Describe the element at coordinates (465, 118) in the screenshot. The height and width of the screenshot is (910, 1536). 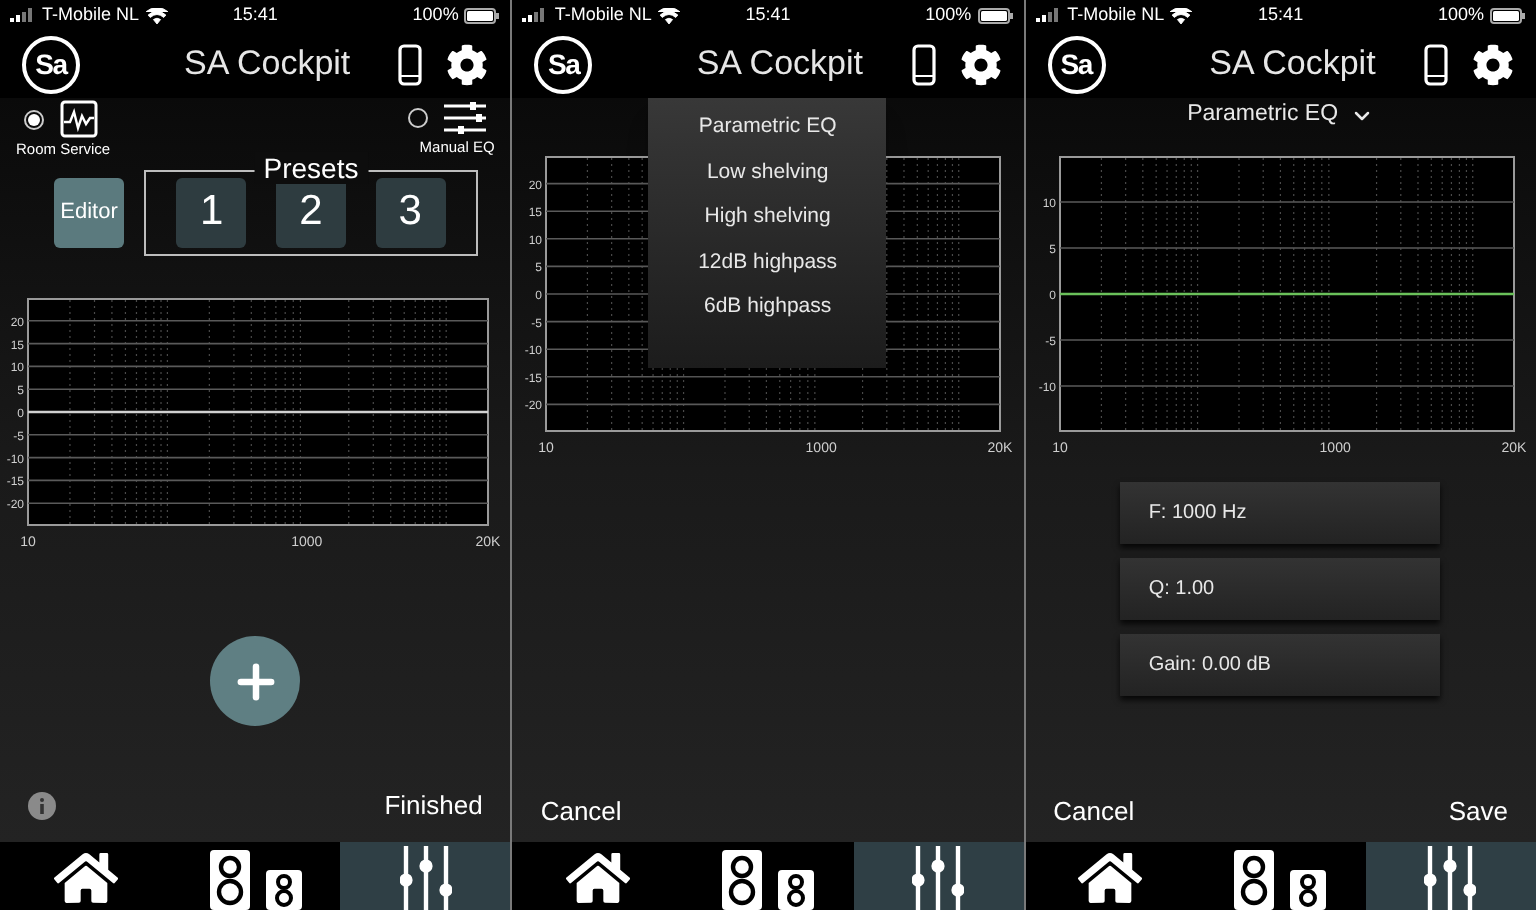
I see `sliders-icon` at that location.